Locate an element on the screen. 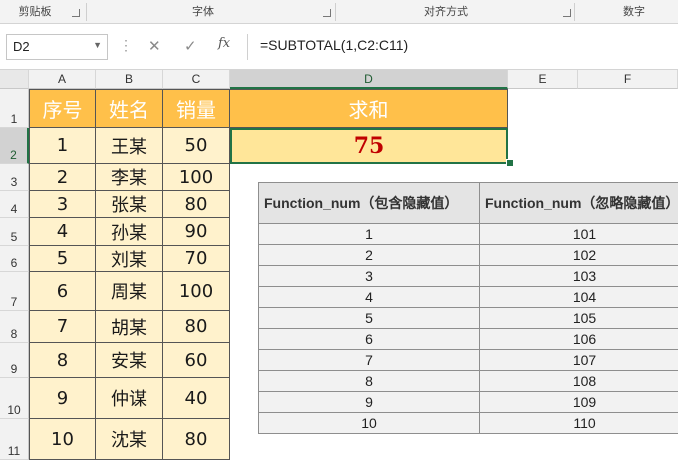 The image size is (678, 464). reference-data-cell: 10 is located at coordinates (369, 423).